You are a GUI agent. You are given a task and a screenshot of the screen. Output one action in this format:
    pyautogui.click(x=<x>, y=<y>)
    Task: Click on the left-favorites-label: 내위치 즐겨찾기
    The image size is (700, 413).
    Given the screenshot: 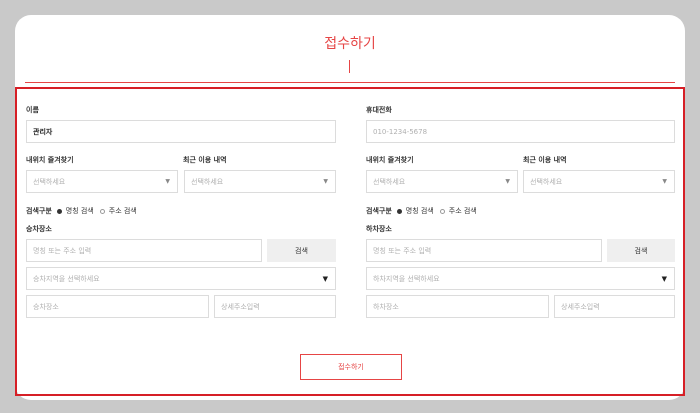 What is the action you would take?
    pyautogui.click(x=50, y=160)
    